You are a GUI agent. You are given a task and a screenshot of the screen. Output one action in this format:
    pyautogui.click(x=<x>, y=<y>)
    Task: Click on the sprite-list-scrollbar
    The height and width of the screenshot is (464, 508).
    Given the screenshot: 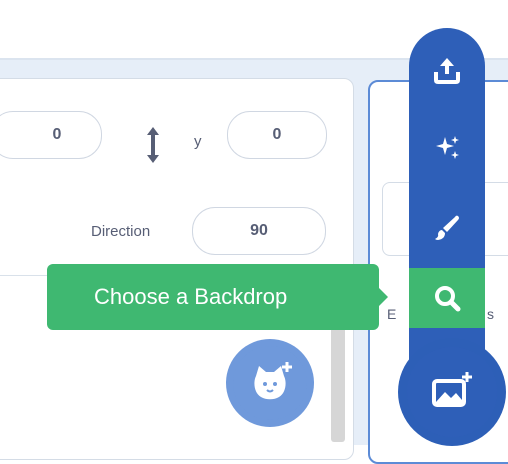 What is the action you would take?
    pyautogui.click(x=338, y=382)
    